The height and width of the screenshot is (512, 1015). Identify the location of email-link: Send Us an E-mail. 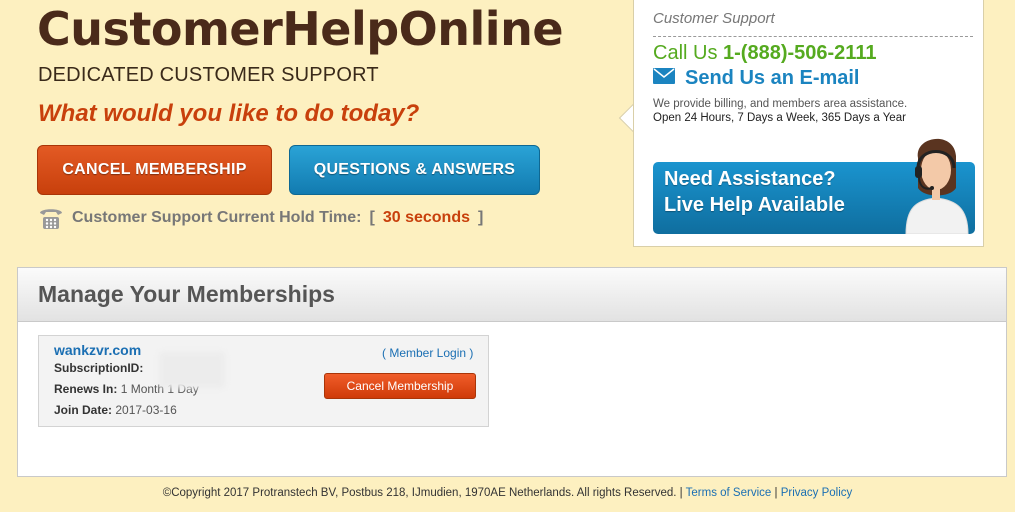
(756, 78).